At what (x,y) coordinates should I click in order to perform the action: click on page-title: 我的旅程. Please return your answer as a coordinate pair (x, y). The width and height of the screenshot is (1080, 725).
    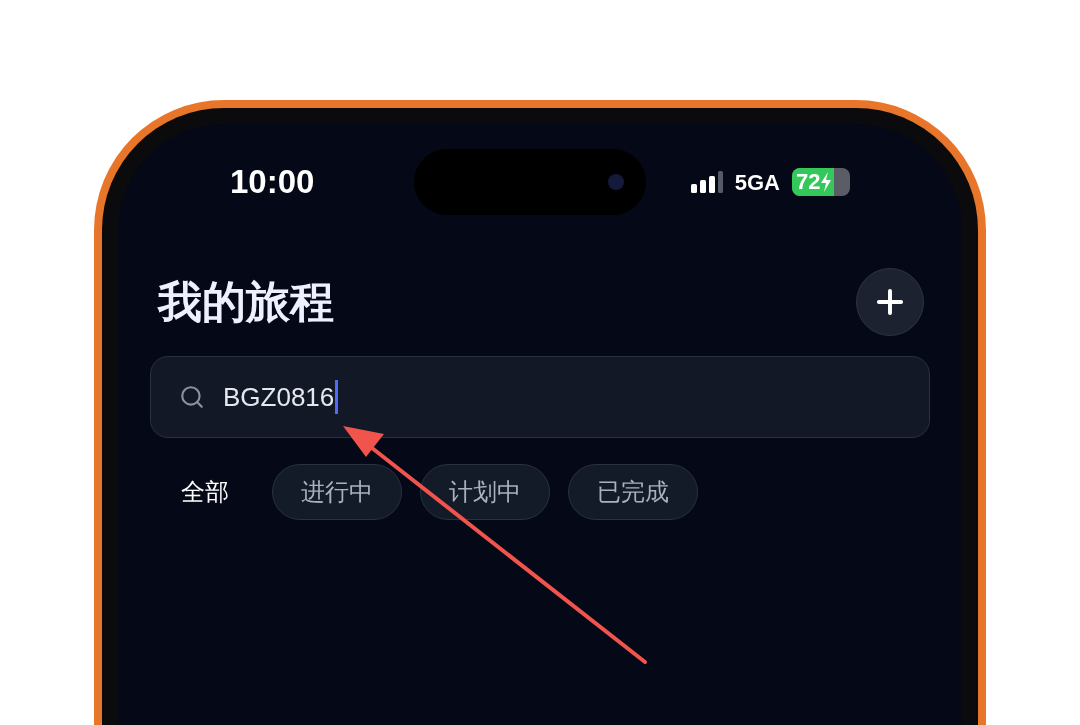
    Looking at the image, I should click on (246, 302).